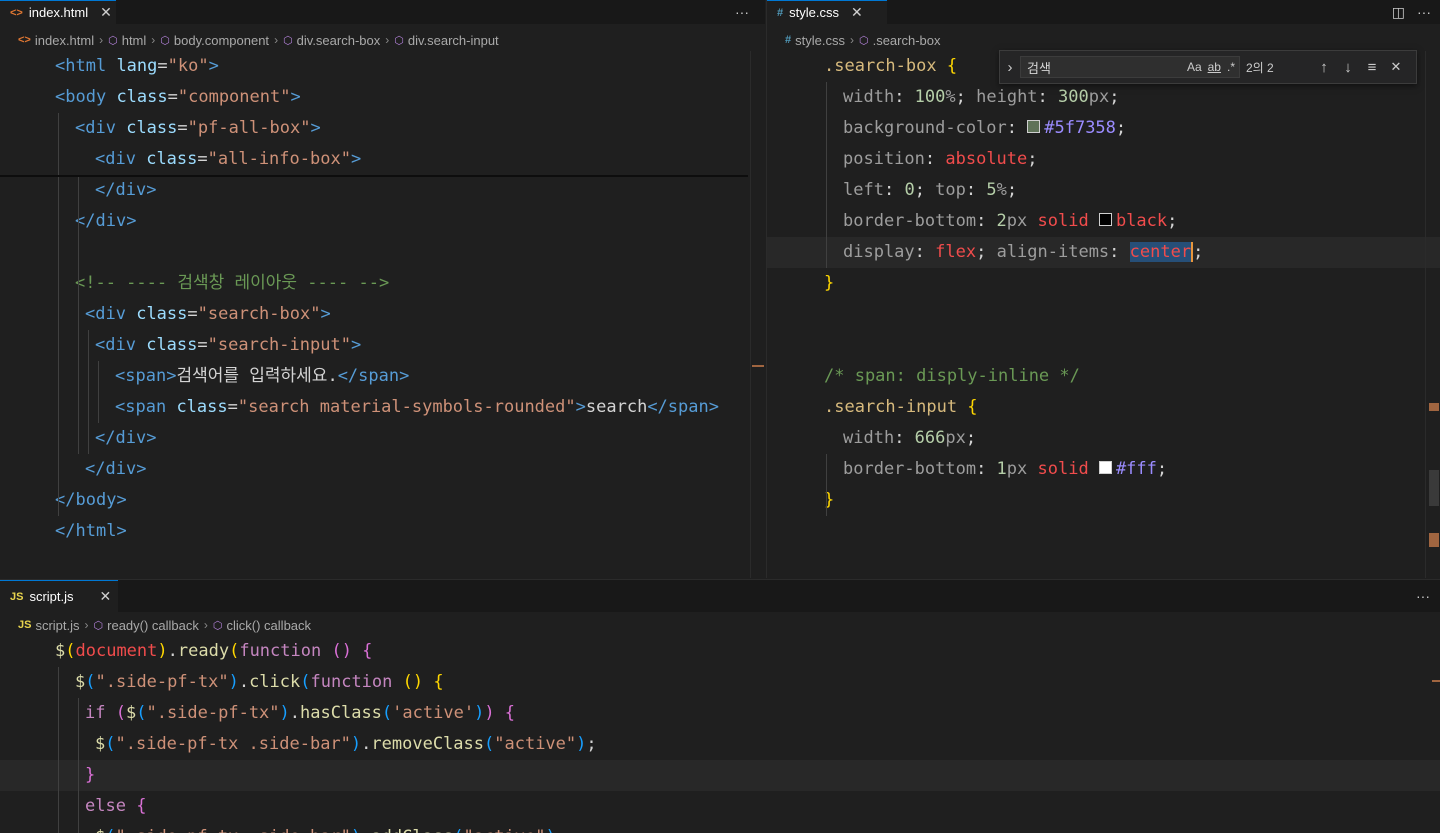 This screenshot has width=1440, height=833. What do you see at coordinates (126, 159) in the screenshot?
I see `code-token: div` at bounding box center [126, 159].